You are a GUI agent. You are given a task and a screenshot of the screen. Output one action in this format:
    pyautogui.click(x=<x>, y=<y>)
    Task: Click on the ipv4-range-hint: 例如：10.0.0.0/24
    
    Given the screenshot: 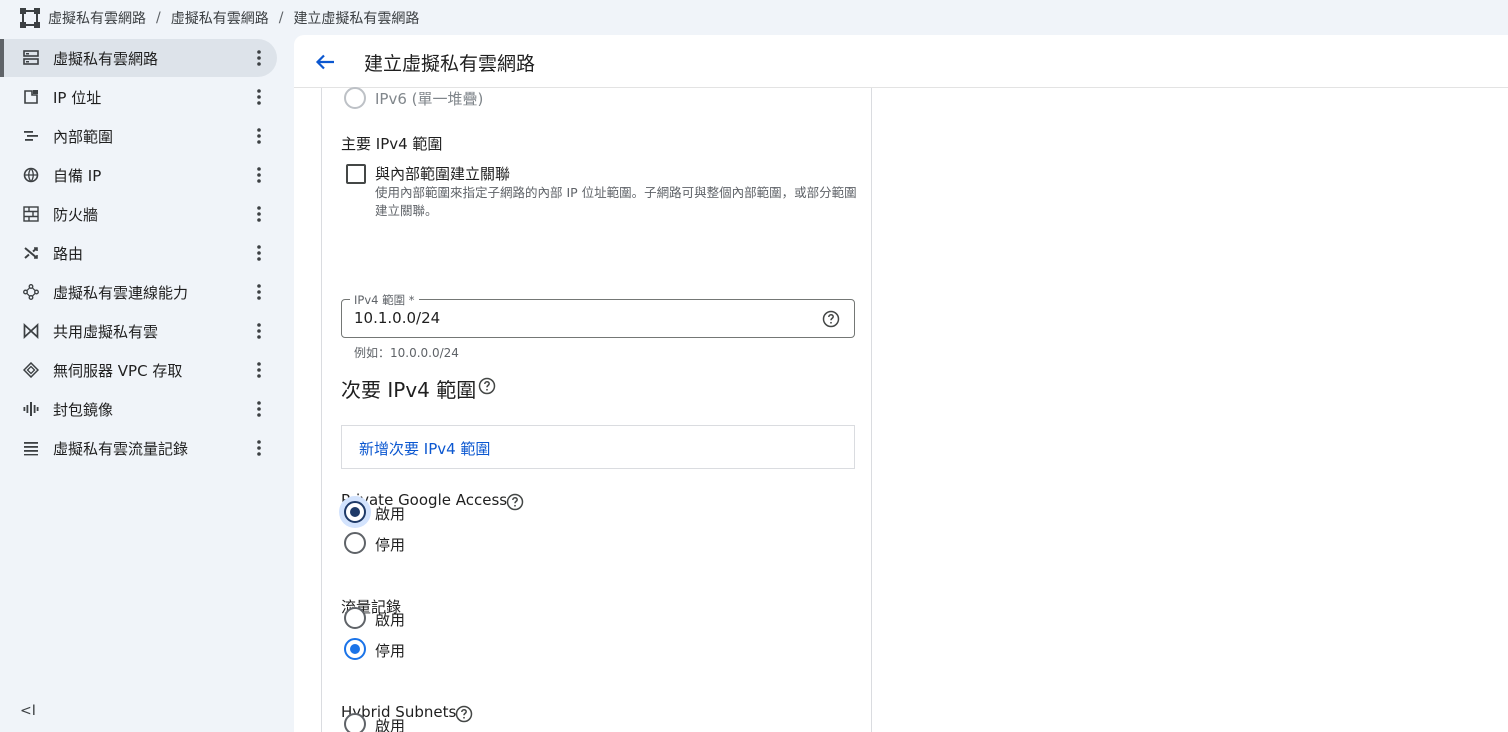 What is the action you would take?
    pyautogui.click(x=406, y=353)
    